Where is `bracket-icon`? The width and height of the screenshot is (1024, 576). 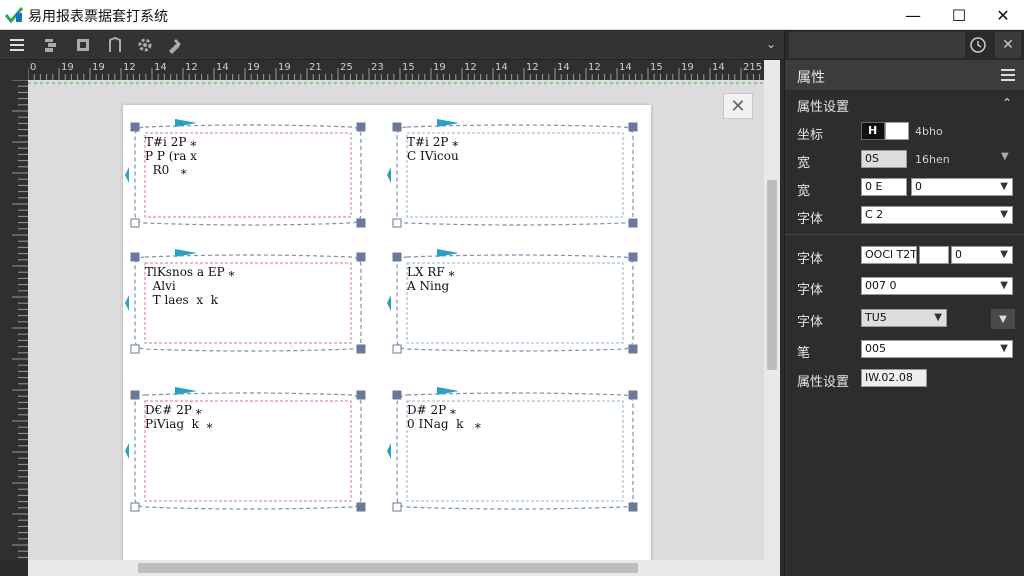
bracket-icon is located at coordinates (115, 45).